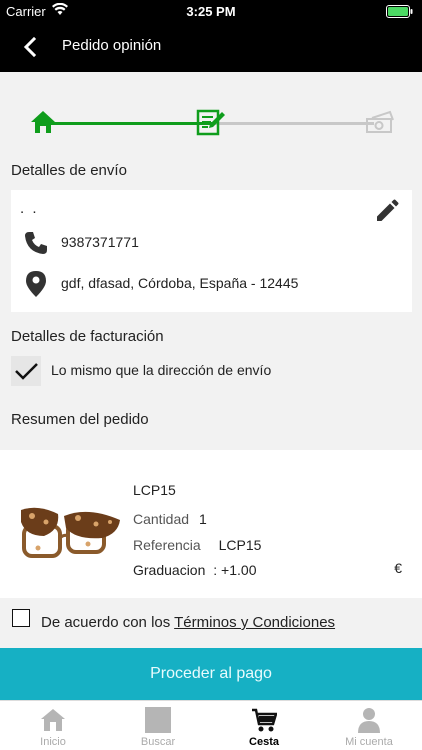  I want to click on tab-label: Buscar, so click(158, 742).